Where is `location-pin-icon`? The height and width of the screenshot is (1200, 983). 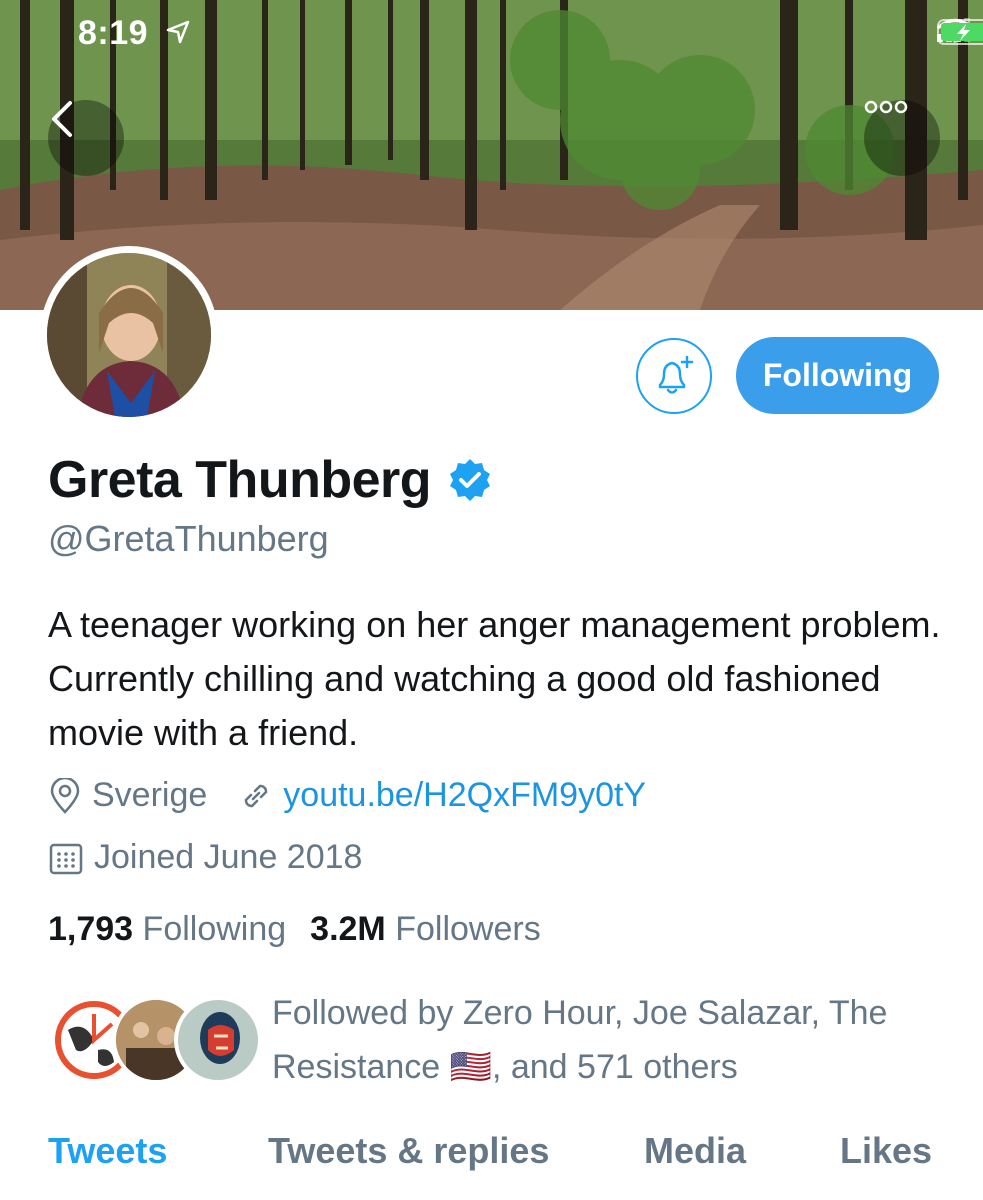 location-pin-icon is located at coordinates (65, 795).